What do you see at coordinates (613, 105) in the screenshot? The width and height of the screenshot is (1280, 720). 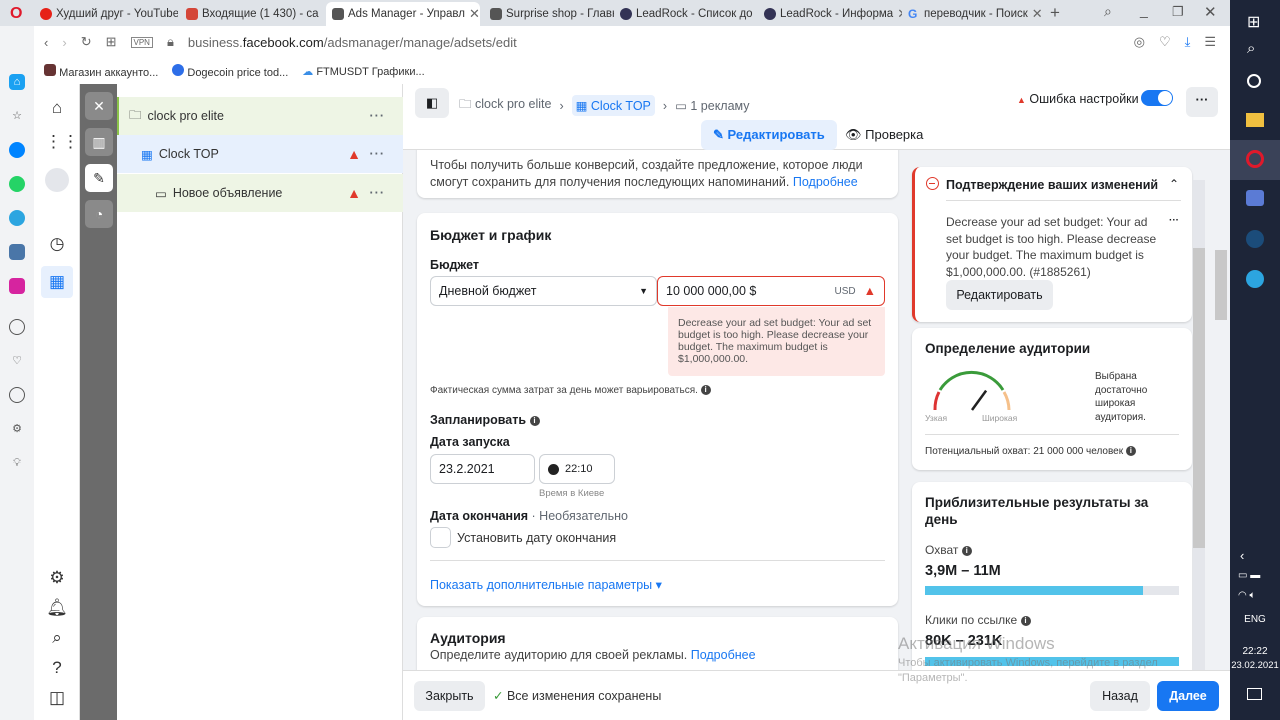 I see `breadcrumb-adset: ▦ Clock TOP` at bounding box center [613, 105].